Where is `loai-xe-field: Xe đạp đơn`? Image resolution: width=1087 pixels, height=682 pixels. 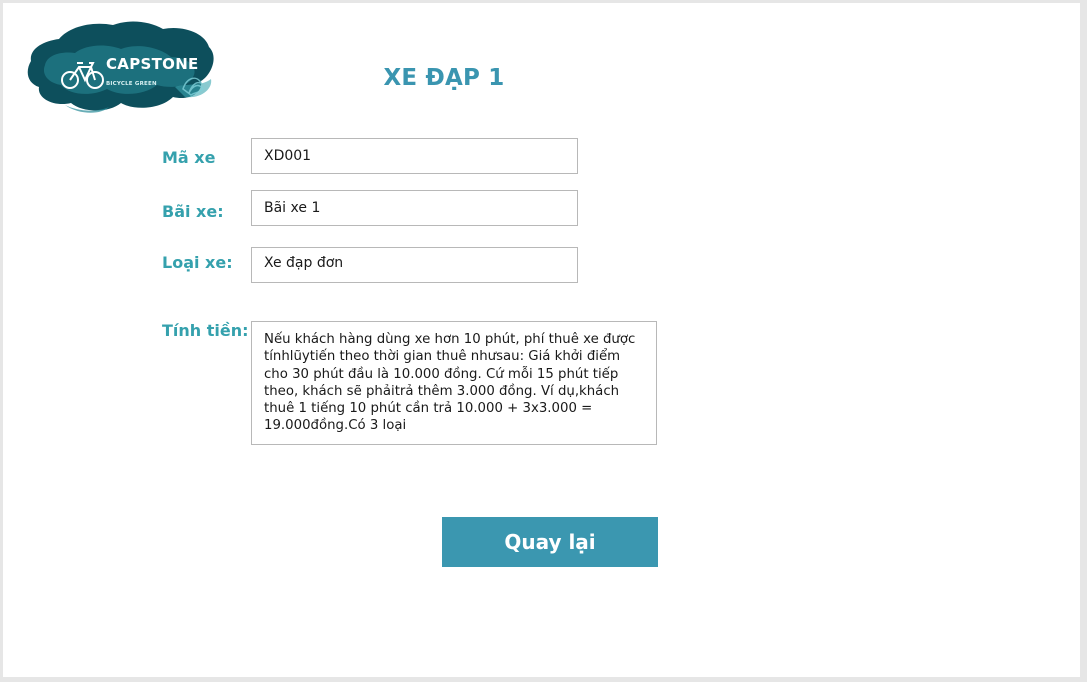
loai-xe-field: Xe đạp đơn is located at coordinates (414, 265).